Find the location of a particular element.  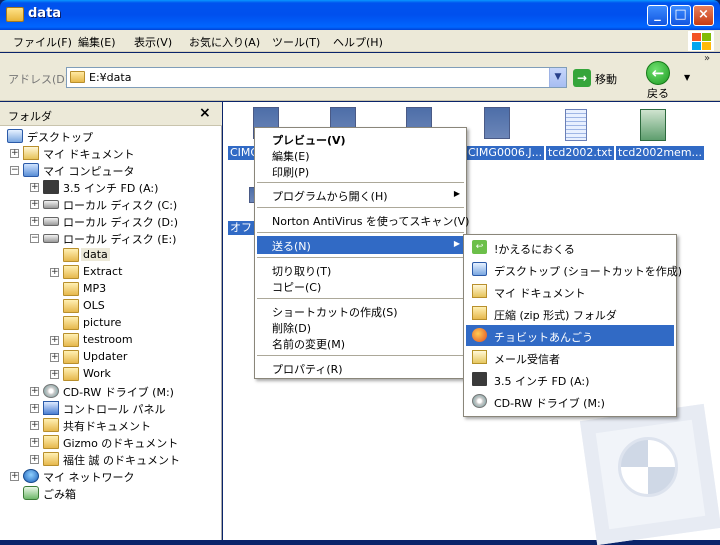

address-label: アドレス(D) is located at coordinates (39, 79).